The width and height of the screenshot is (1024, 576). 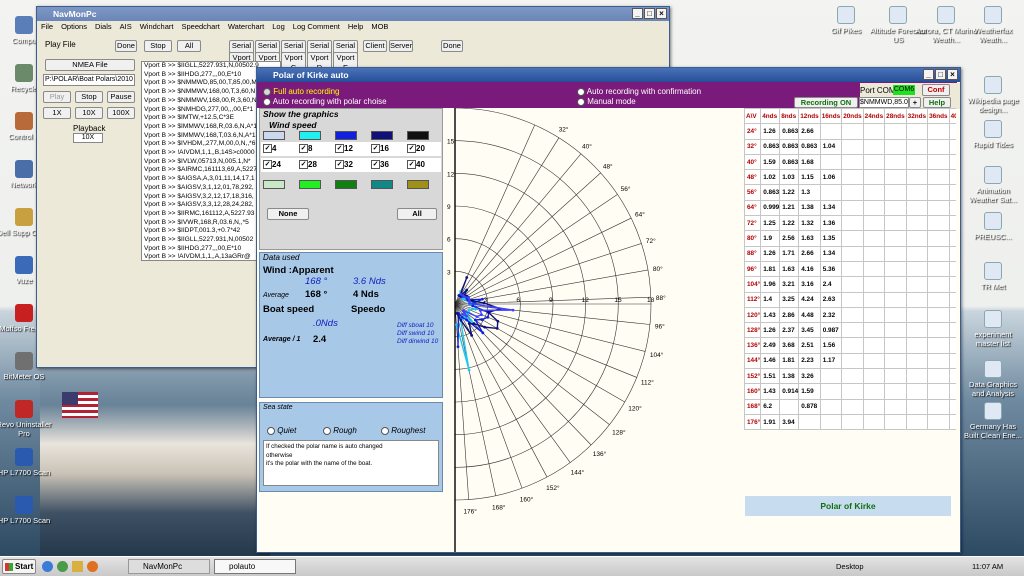 What do you see at coordinates (993, 134) in the screenshot?
I see `desktop-icon: Rapid Tides` at bounding box center [993, 134].